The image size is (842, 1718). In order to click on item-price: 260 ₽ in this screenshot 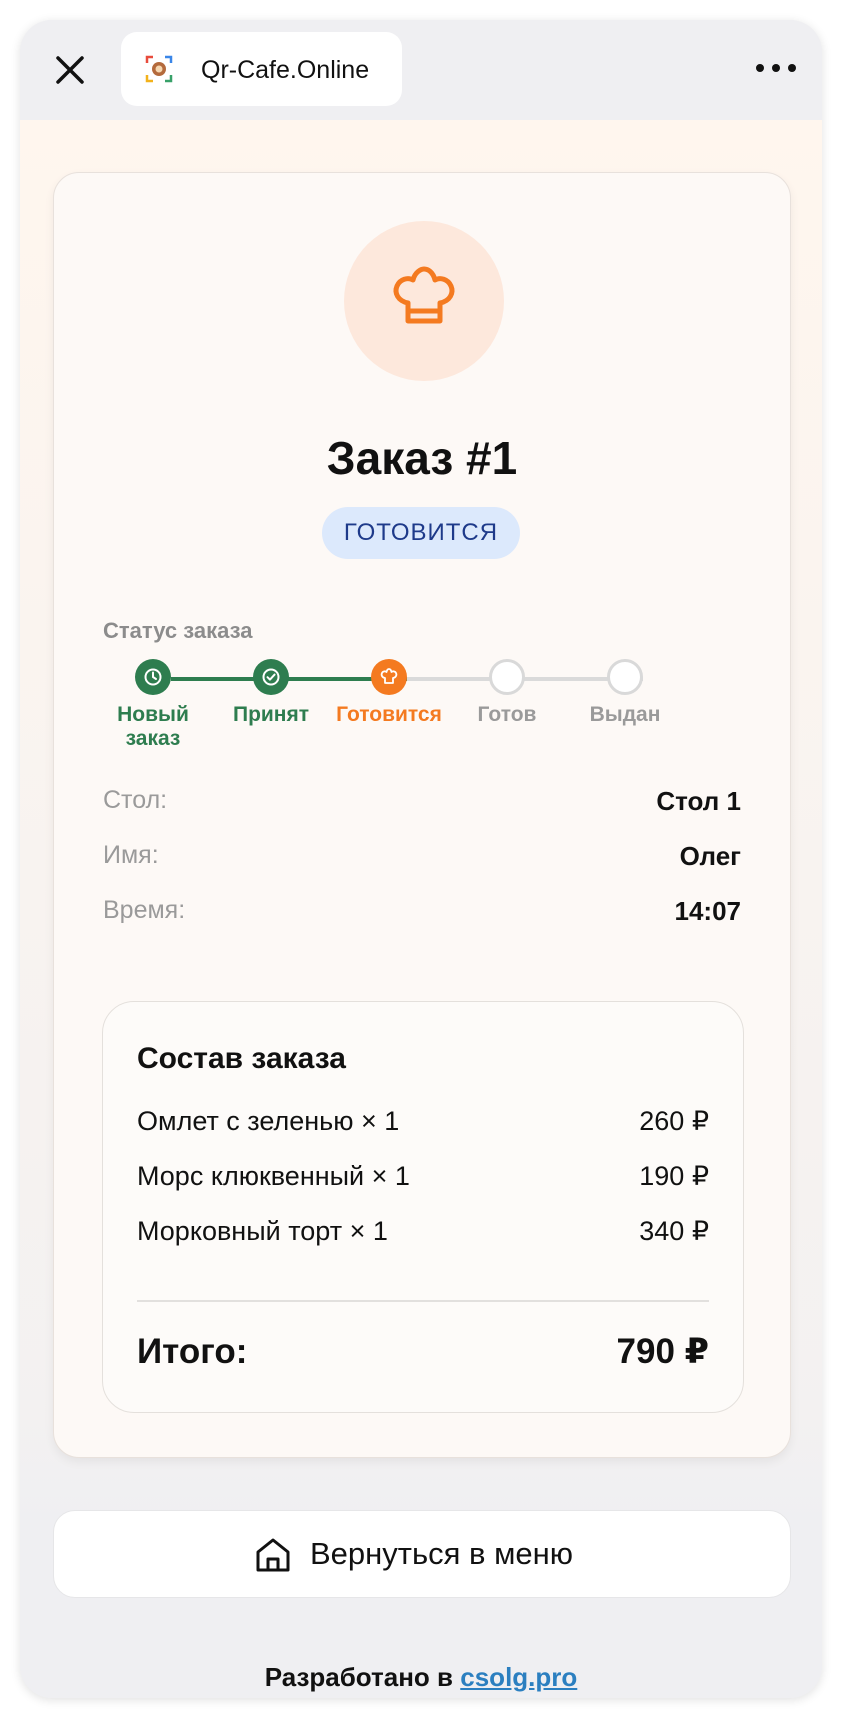, I will do `click(674, 1121)`.